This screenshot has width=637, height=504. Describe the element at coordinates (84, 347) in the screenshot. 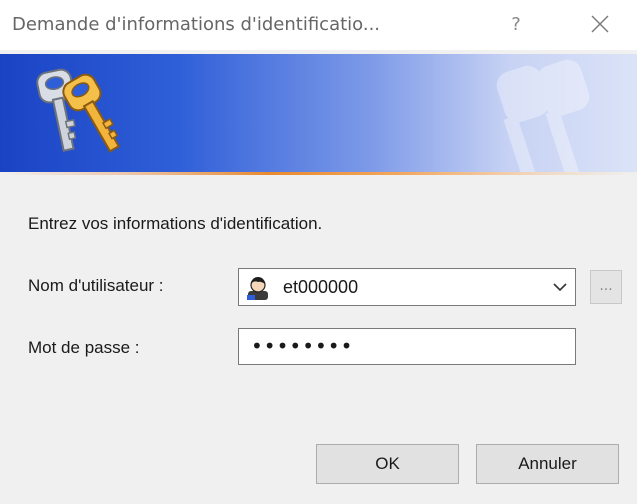

I see `password-label: Mot de passe :` at that location.